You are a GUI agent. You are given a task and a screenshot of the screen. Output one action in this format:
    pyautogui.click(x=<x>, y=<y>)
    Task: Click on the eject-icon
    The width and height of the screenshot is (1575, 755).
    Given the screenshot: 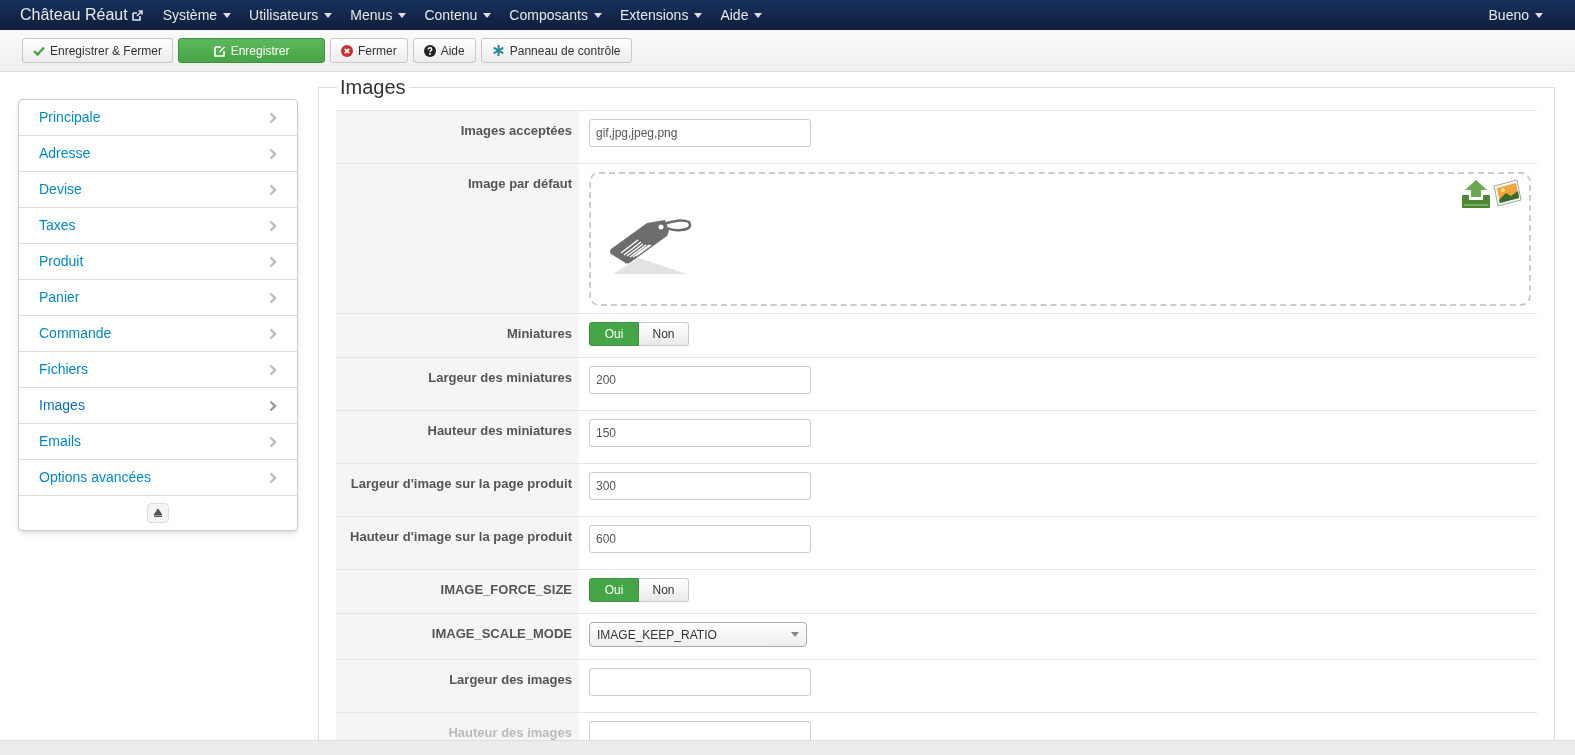 What is the action you would take?
    pyautogui.click(x=158, y=513)
    